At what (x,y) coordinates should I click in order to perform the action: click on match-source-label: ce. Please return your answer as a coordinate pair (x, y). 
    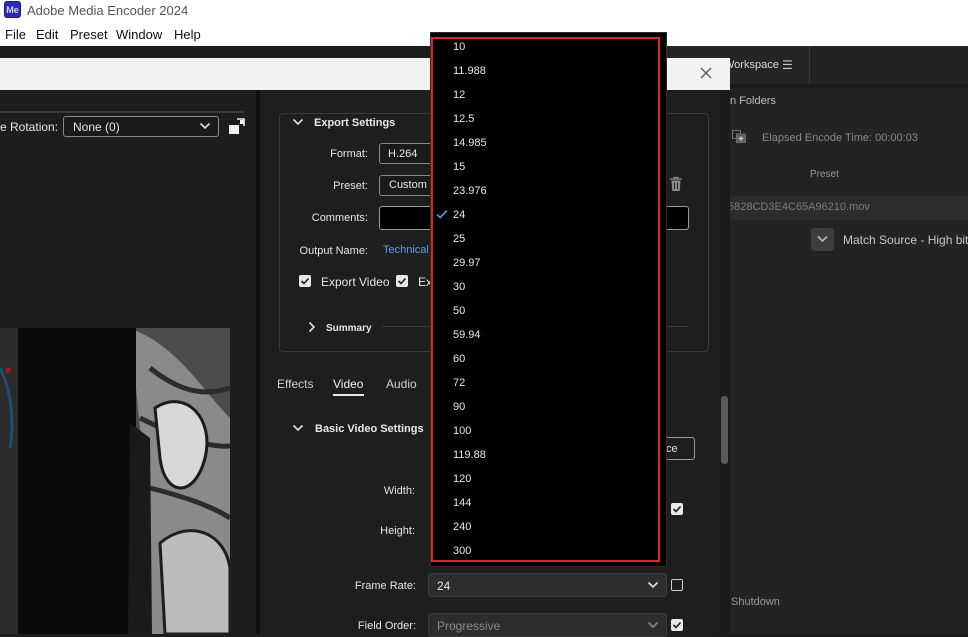
    Looking at the image, I should click on (672, 449).